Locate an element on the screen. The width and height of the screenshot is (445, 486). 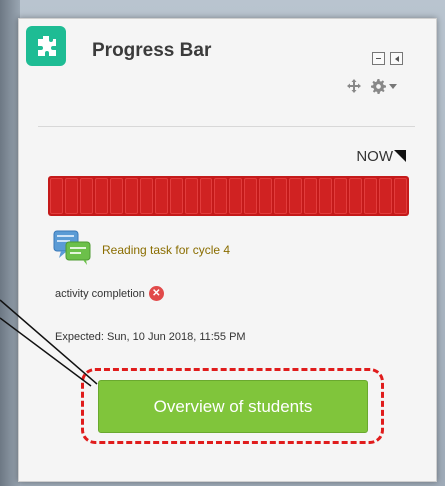
move-icon is located at coordinates (354, 86).